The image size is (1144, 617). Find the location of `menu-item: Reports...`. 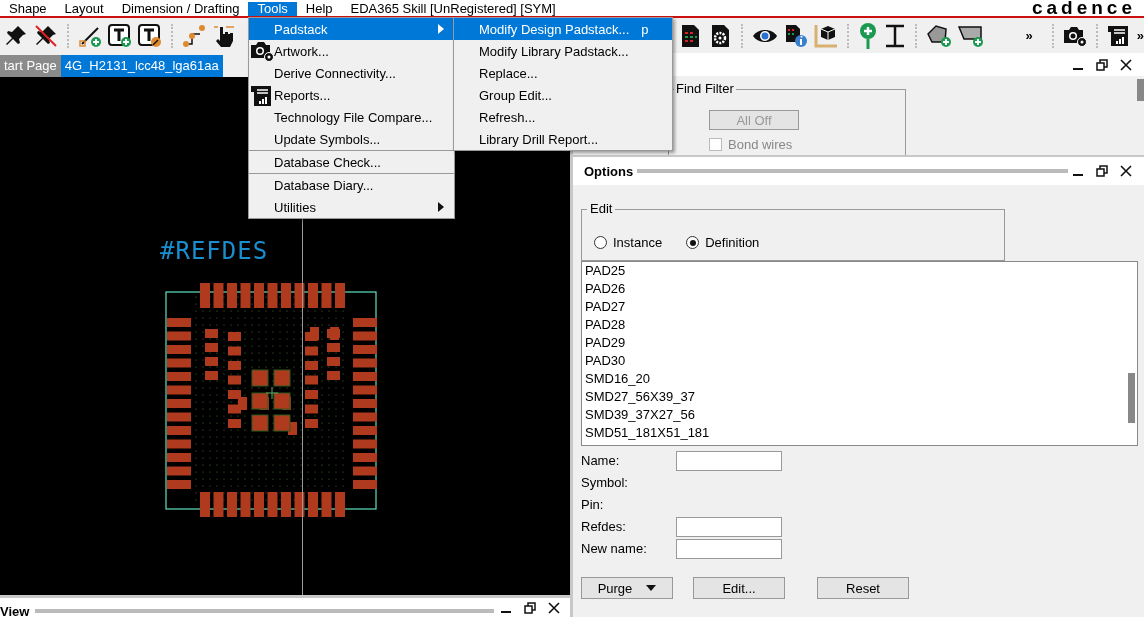

menu-item: Reports... is located at coordinates (351, 95).